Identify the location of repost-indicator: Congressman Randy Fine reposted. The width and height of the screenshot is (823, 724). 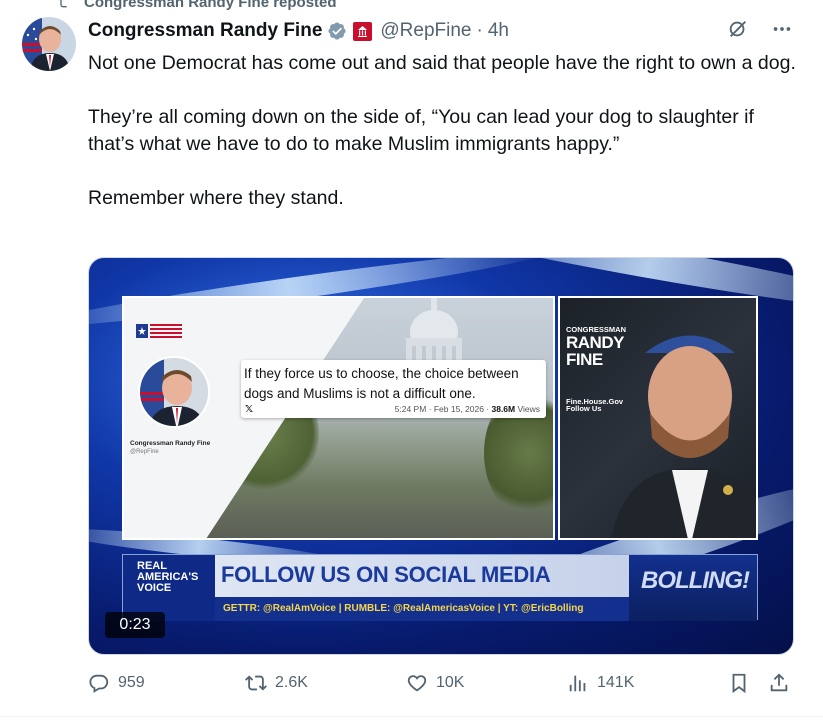
(197, 6).